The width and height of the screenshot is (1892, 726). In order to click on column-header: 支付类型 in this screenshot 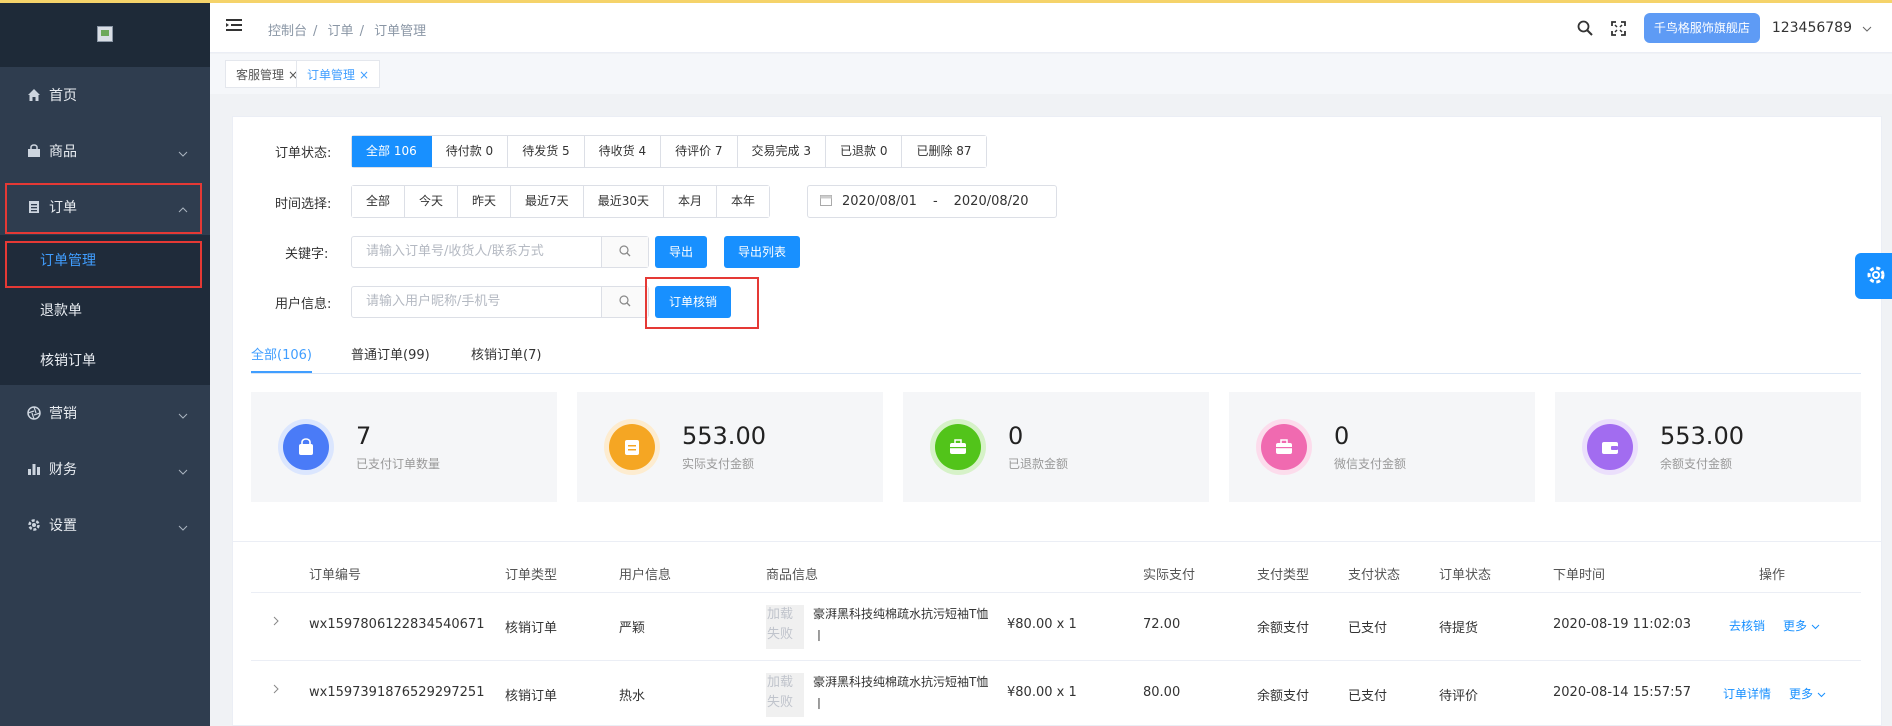, I will do `click(1283, 575)`.